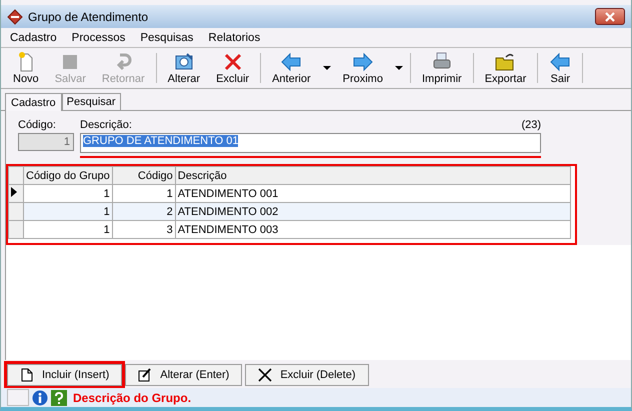 Image resolution: width=632 pixels, height=411 pixels. Describe the element at coordinates (27, 375) in the screenshot. I see `document-icon` at that location.